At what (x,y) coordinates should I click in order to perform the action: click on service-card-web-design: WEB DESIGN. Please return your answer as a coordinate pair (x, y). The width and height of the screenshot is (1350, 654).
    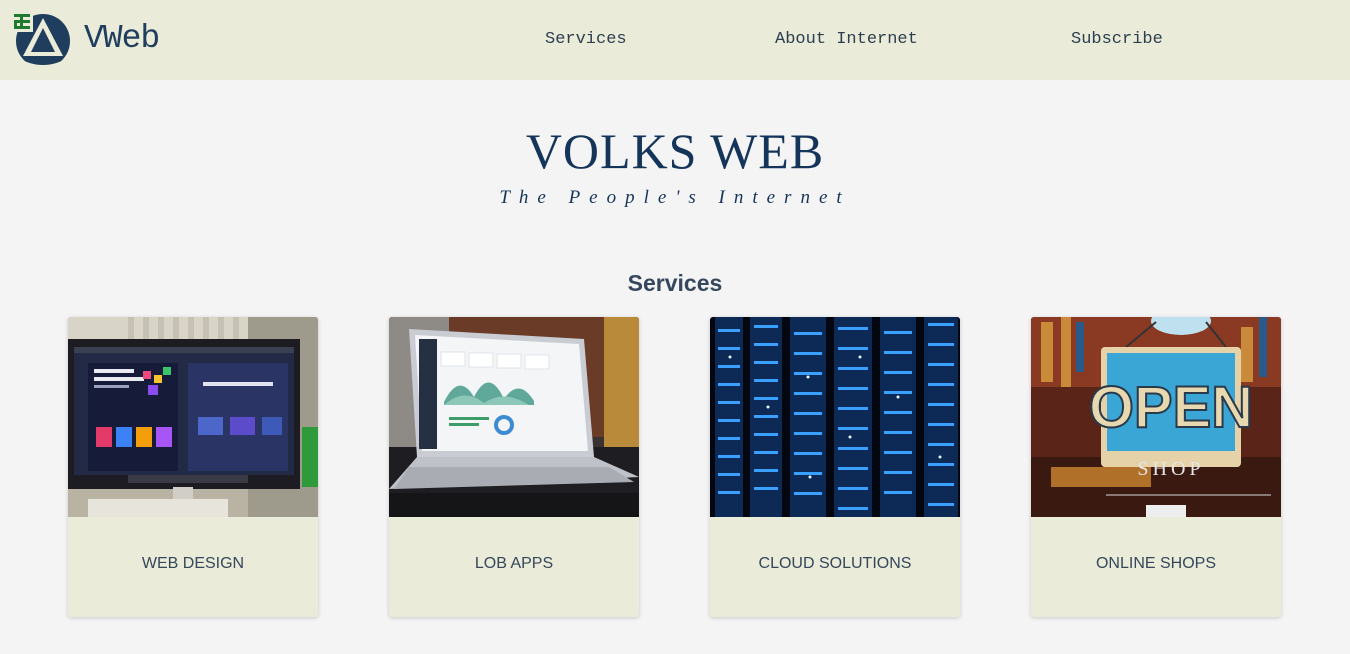
    Looking at the image, I should click on (193, 467).